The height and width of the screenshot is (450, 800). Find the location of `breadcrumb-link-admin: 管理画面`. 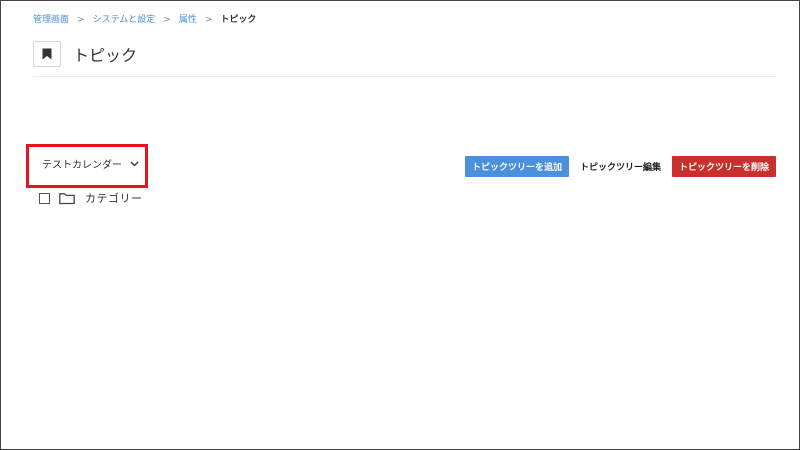

breadcrumb-link-admin: 管理画面 is located at coordinates (51, 20).